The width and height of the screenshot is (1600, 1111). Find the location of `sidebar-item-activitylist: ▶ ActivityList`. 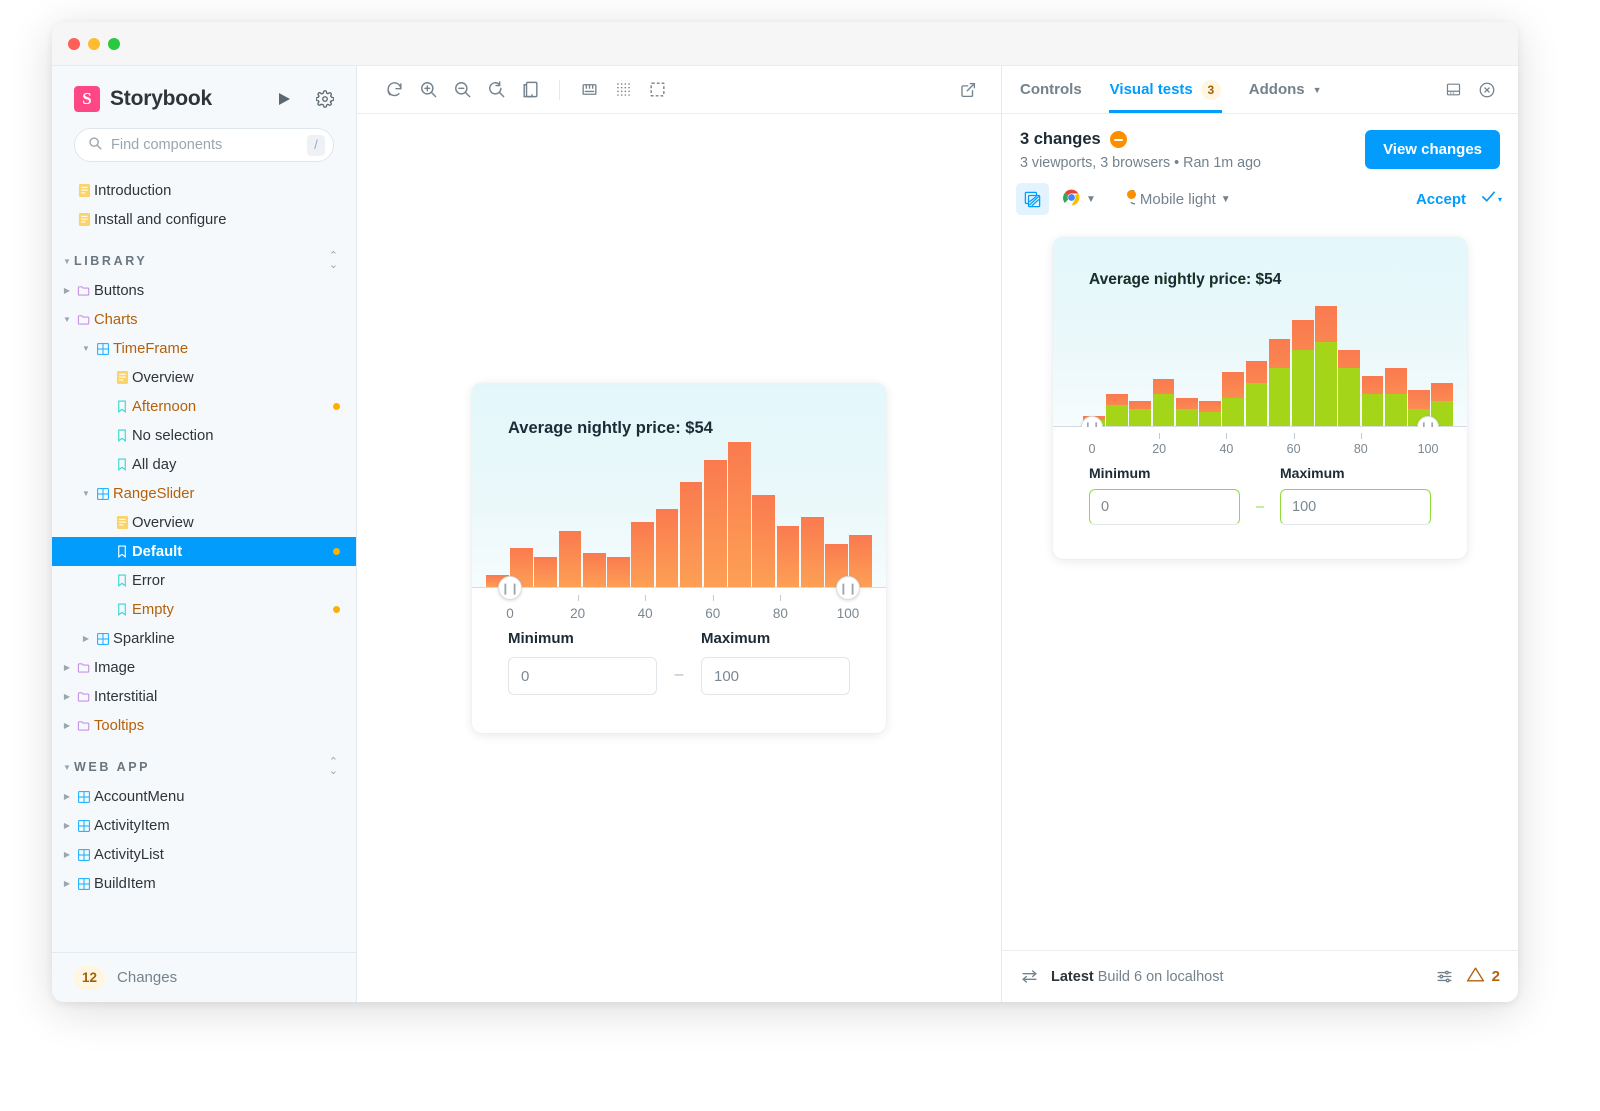

sidebar-item-activitylist: ▶ ActivityList is located at coordinates (204, 854).